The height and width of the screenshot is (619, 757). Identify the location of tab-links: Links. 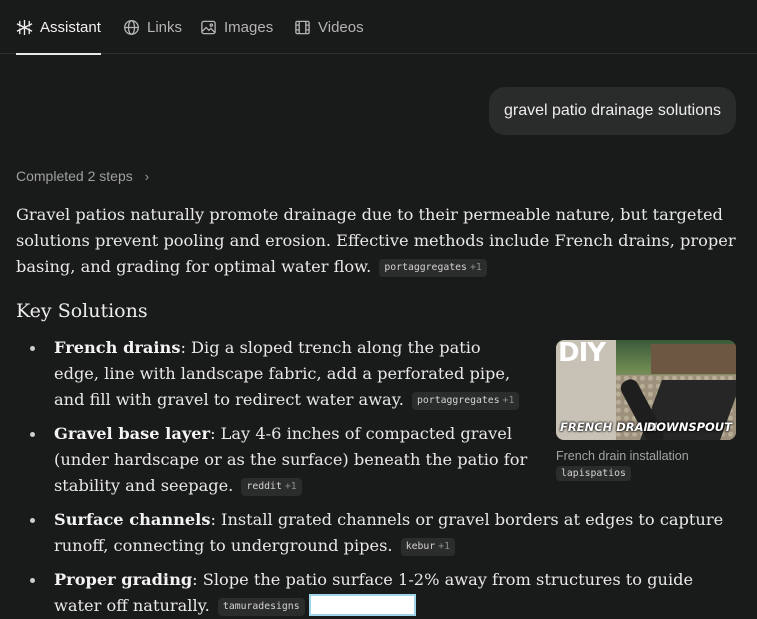
(152, 27).